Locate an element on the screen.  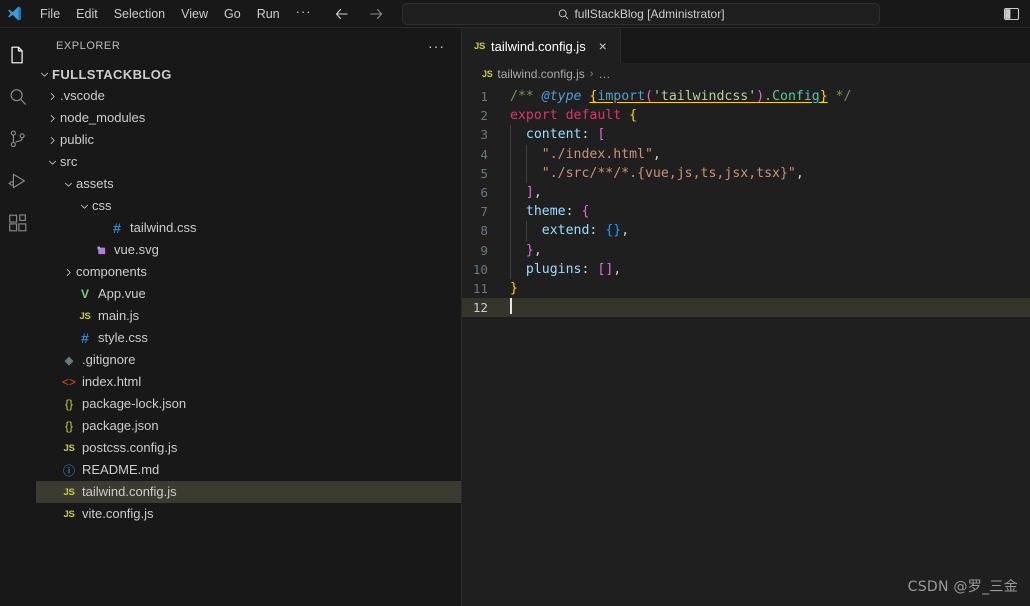
tree-item-label: main.js is located at coordinates (119, 315).